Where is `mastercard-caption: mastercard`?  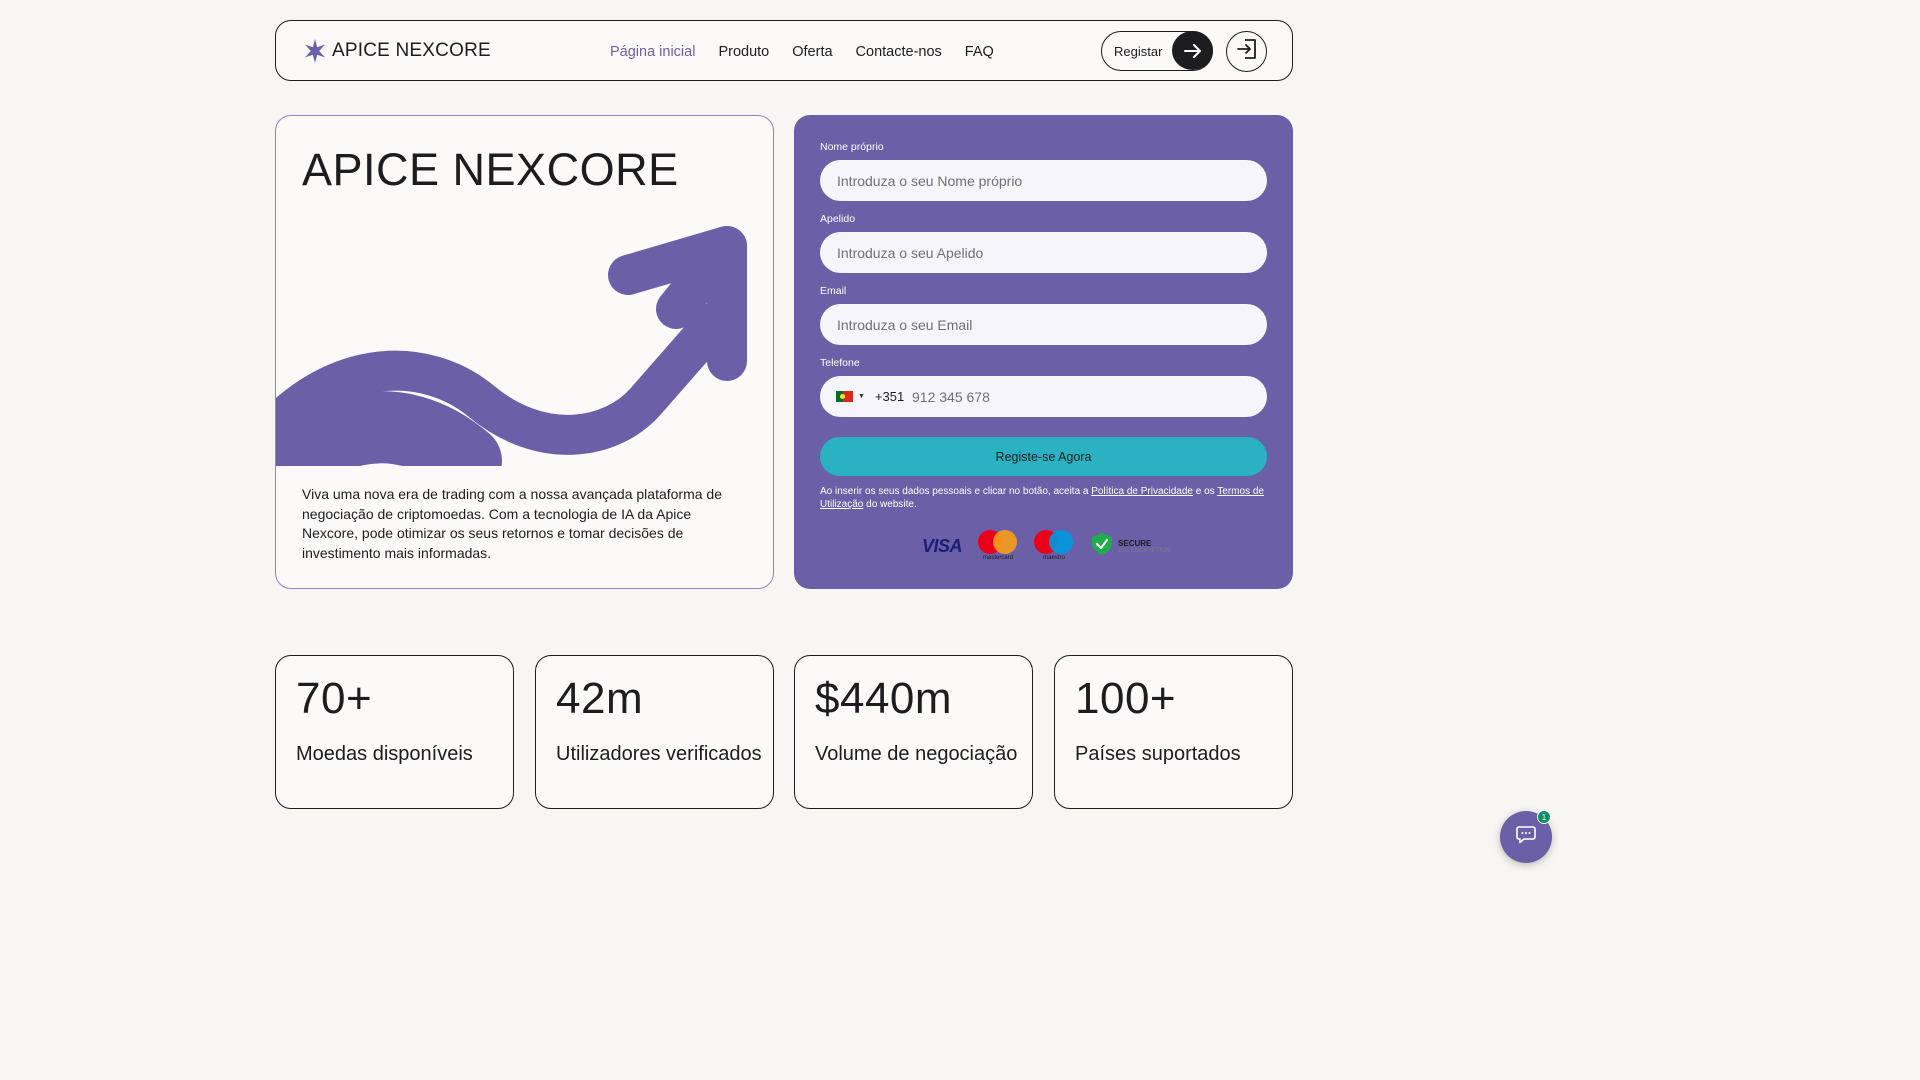
mastercard-caption: mastercard is located at coordinates (998, 558).